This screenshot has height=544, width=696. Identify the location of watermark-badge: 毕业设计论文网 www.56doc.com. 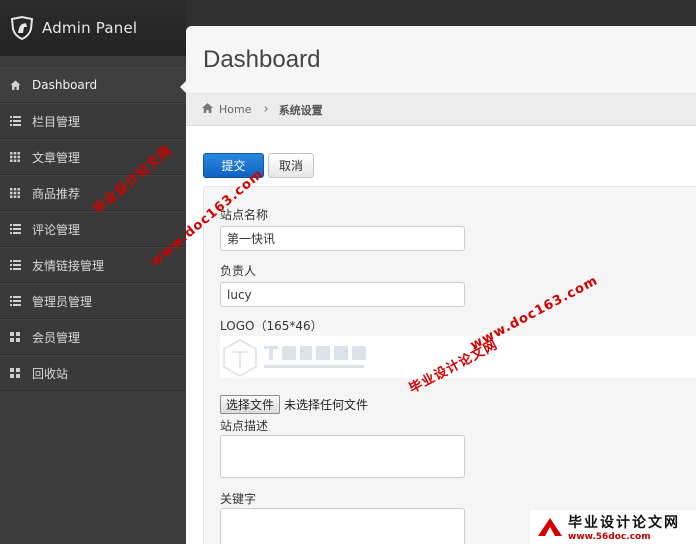
(613, 527).